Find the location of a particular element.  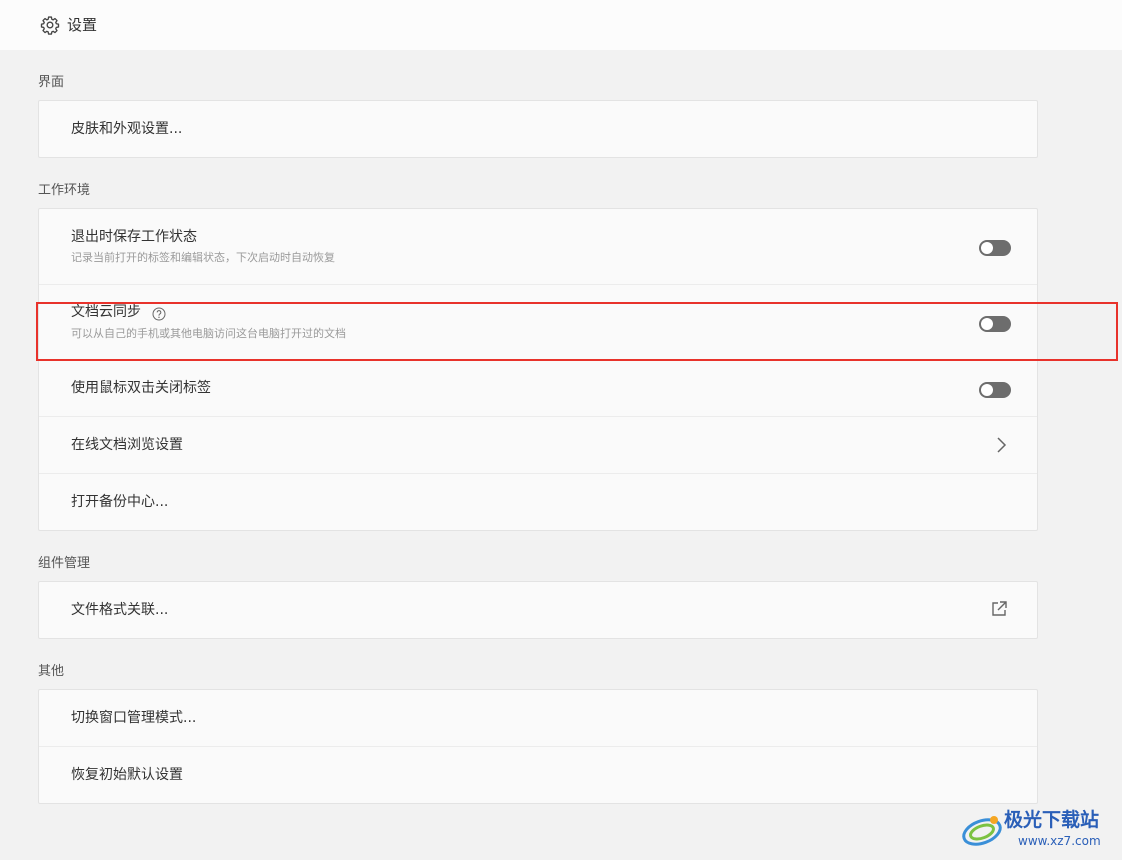

save-state-item: 退出时保存工作状态 记录当前打开的标签和编辑状态，下次启动时自动恢复 is located at coordinates (538, 246).